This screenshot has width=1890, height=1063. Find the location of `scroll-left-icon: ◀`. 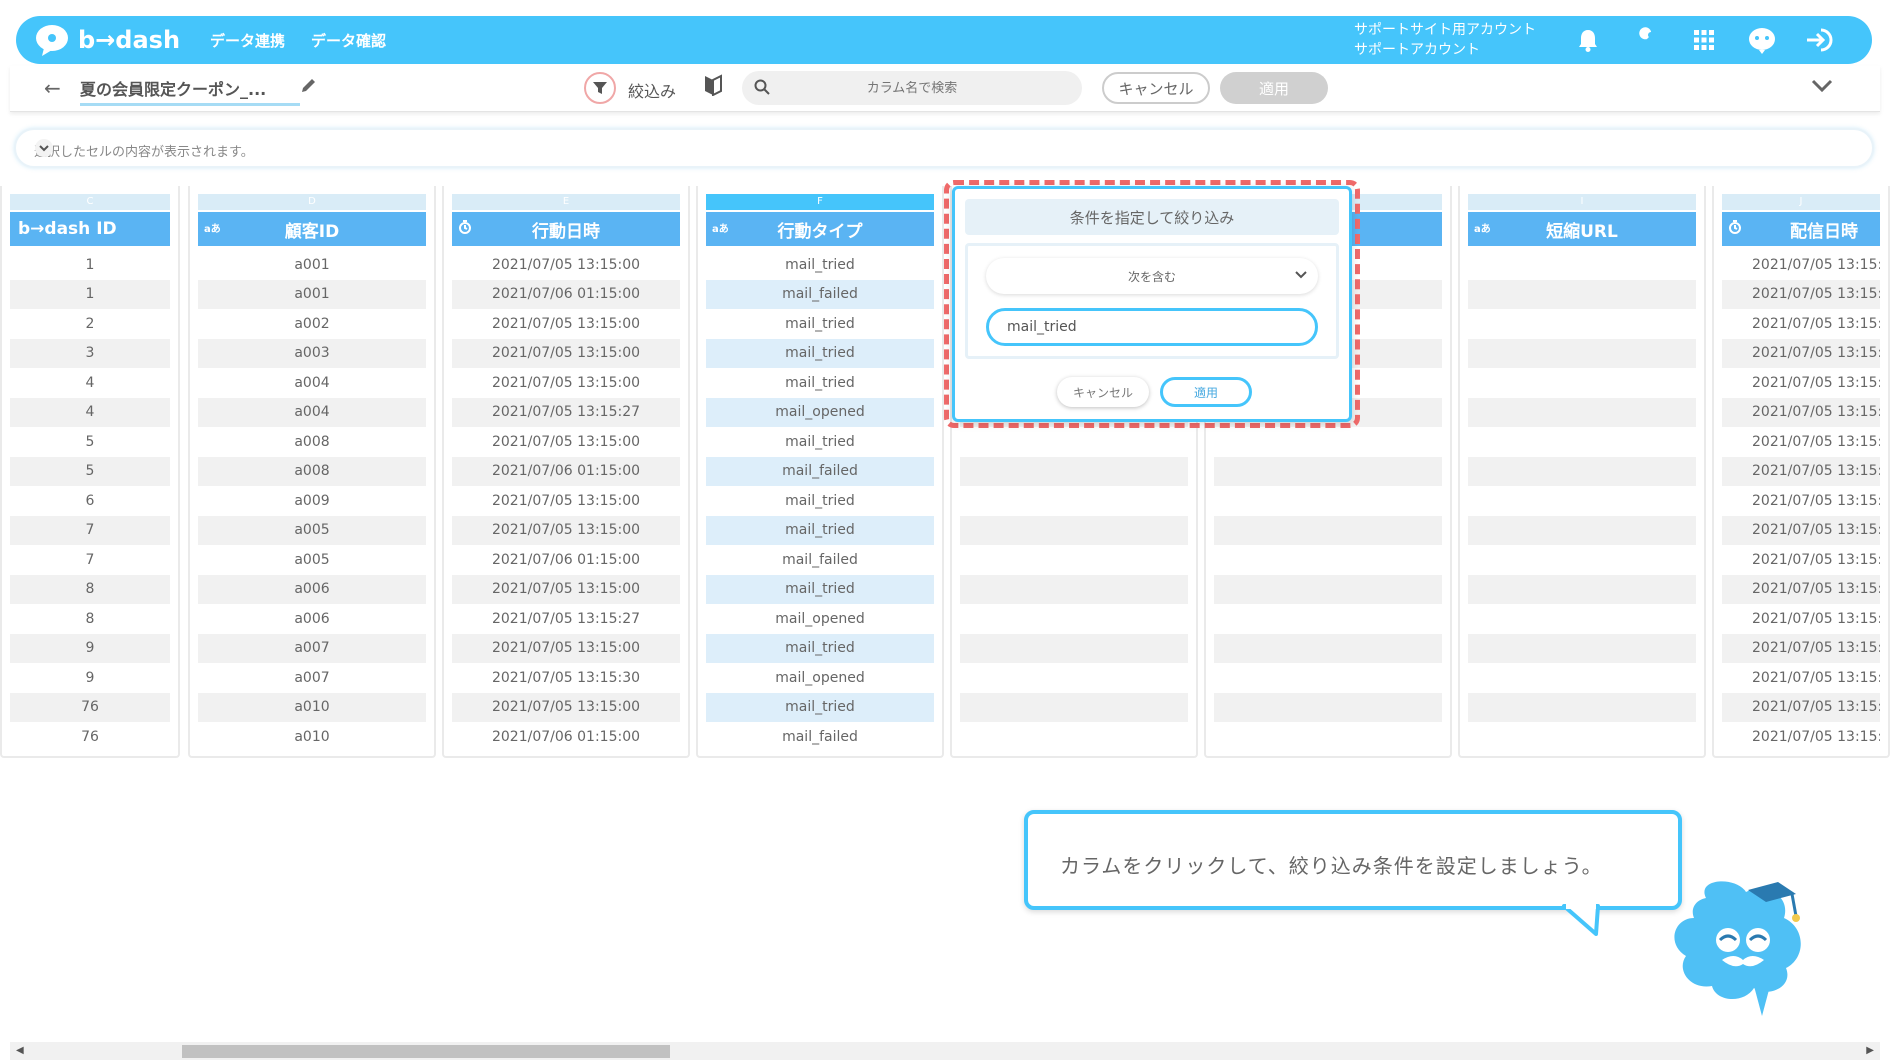

scroll-left-icon: ◀ is located at coordinates (20, 1050).